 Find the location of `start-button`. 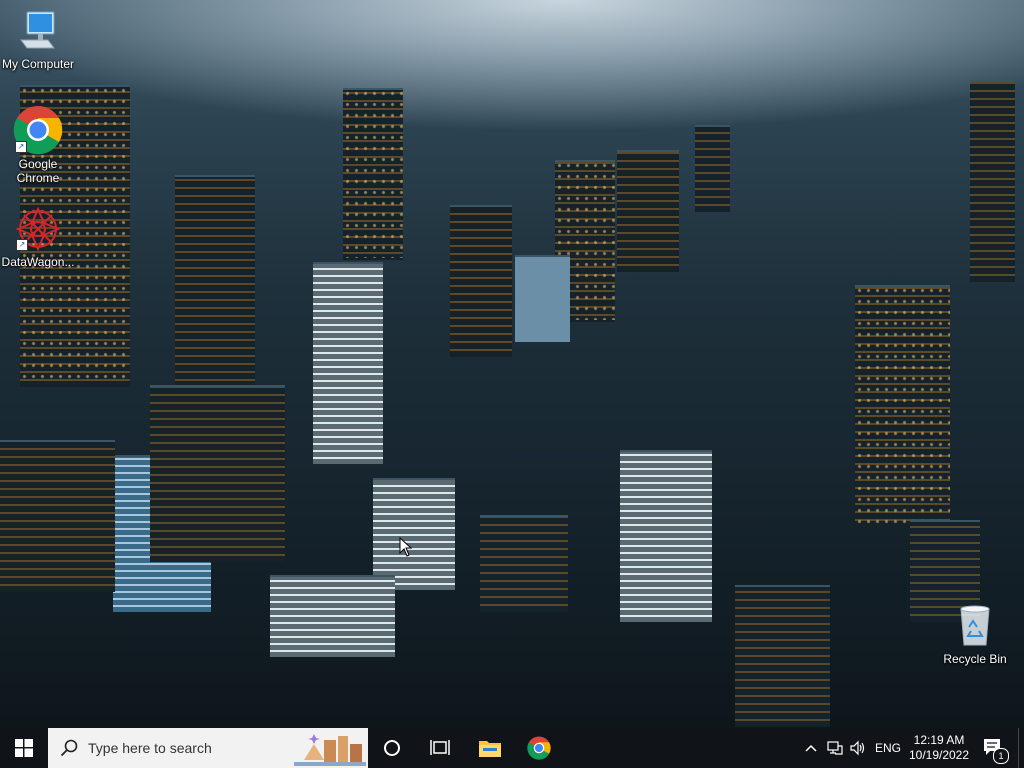

start-button is located at coordinates (24, 748).